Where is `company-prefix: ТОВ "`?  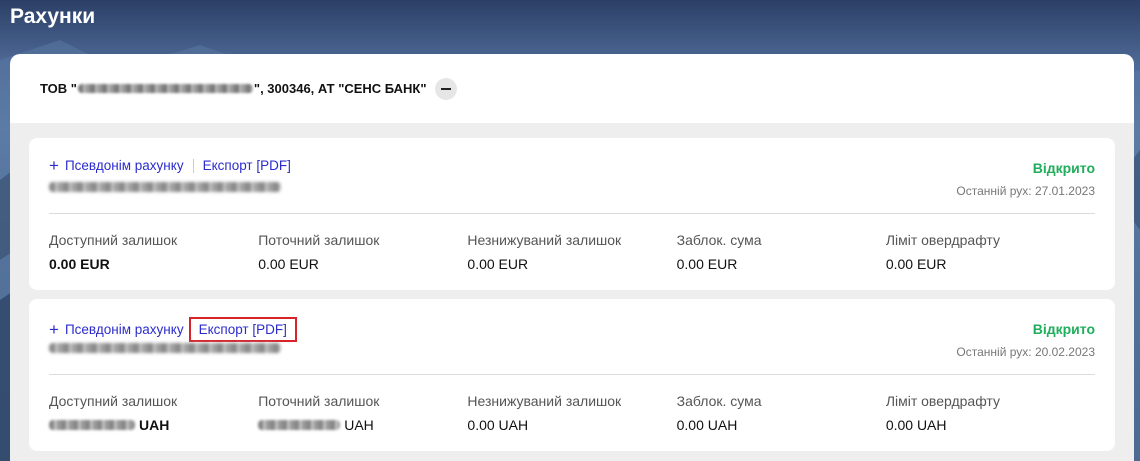 company-prefix: ТОВ " is located at coordinates (58, 88).